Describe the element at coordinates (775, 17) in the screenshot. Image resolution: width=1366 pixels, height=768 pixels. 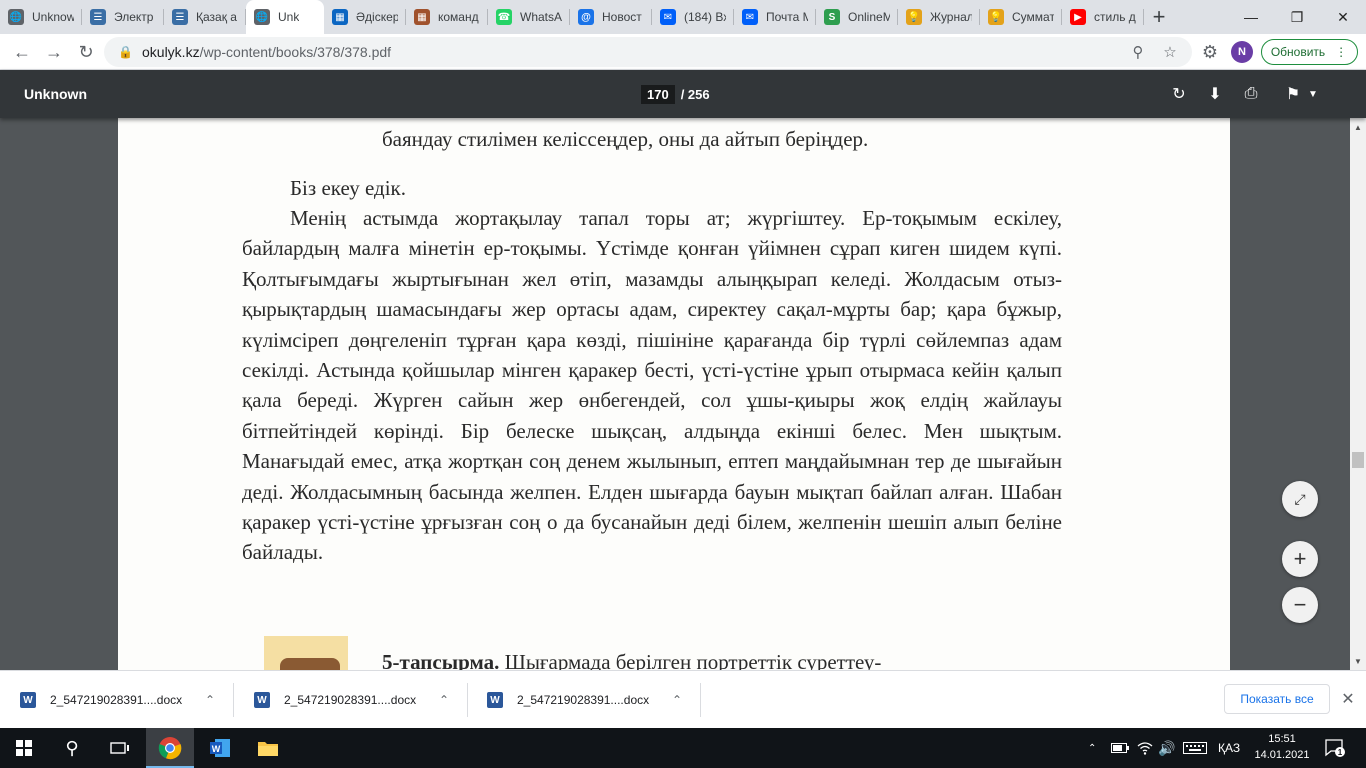
I see `browser-tab: ✉ Почта М` at that location.